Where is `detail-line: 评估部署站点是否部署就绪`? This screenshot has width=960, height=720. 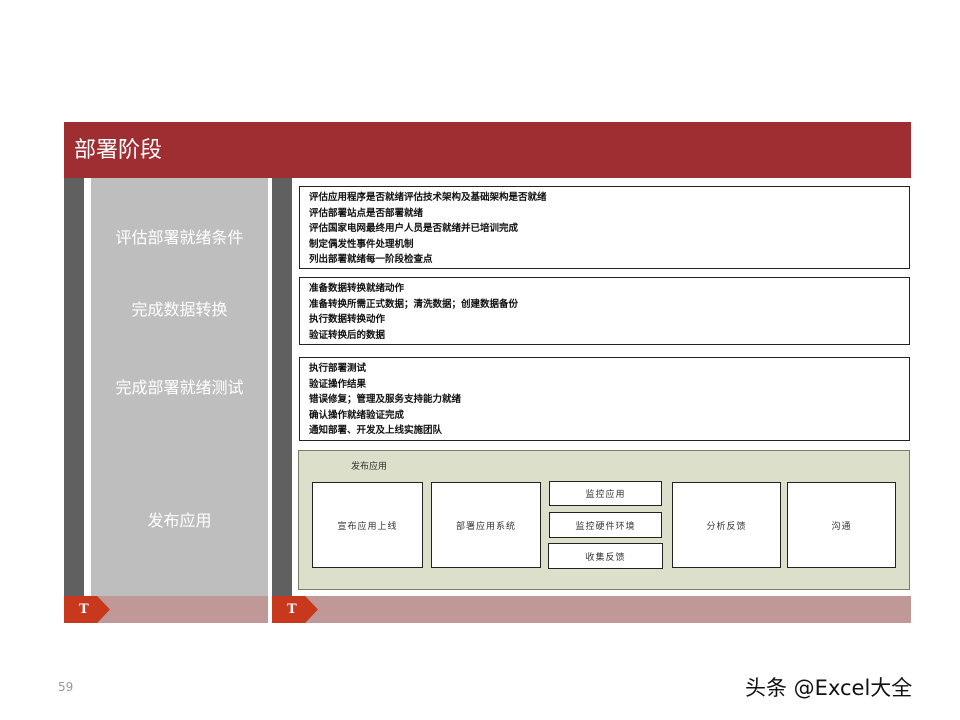
detail-line: 评估部署站点是否部署就绪 is located at coordinates (366, 213).